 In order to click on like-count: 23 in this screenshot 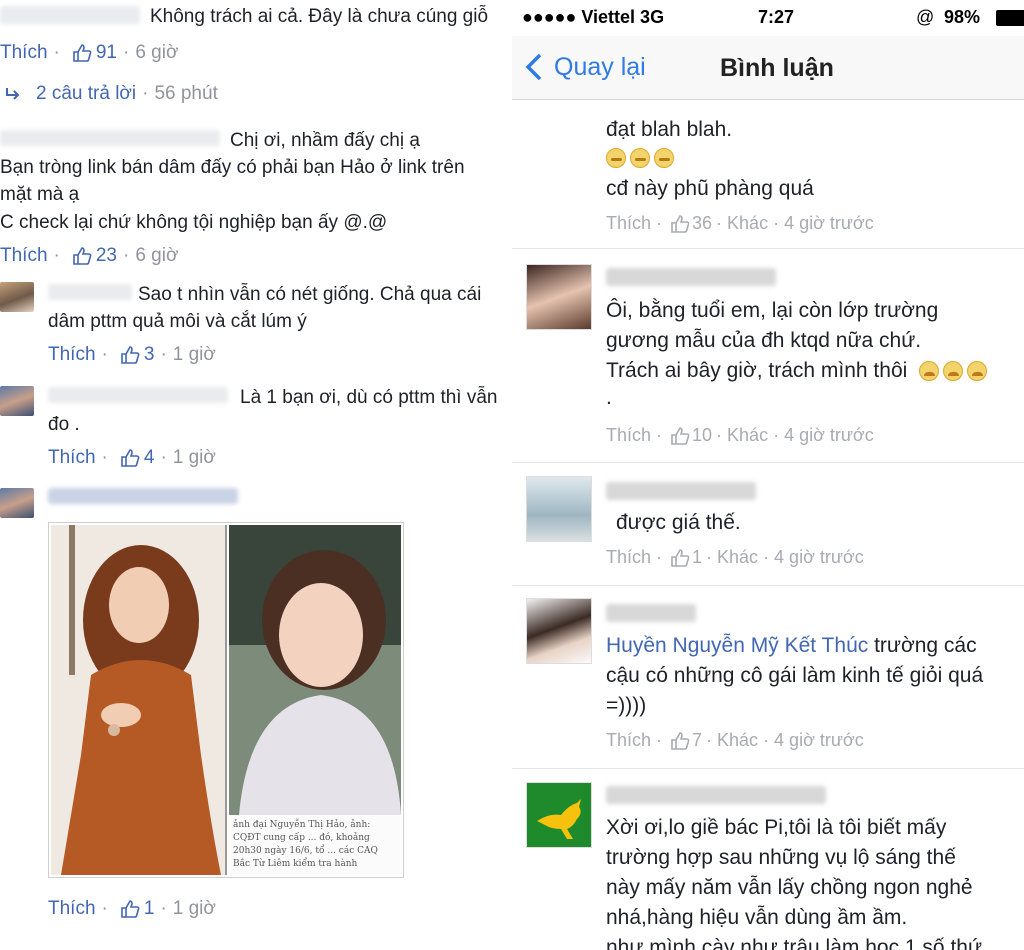, I will do `click(106, 255)`.